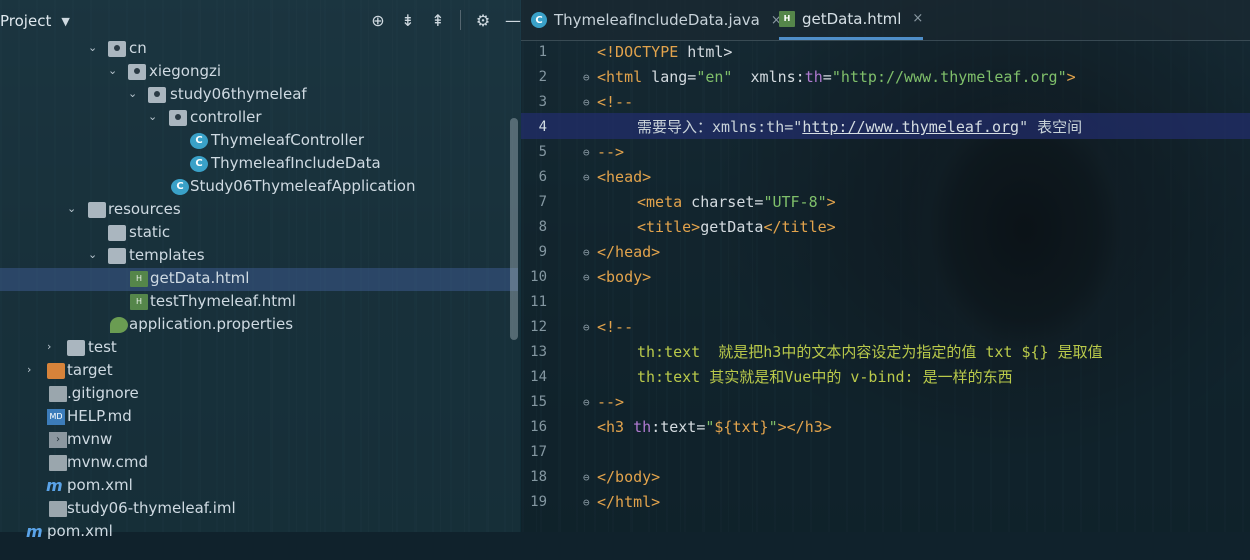 This screenshot has height=560, width=1250. I want to click on tree-item-mvnw-cmd: mvnw.cmd, so click(259, 463).